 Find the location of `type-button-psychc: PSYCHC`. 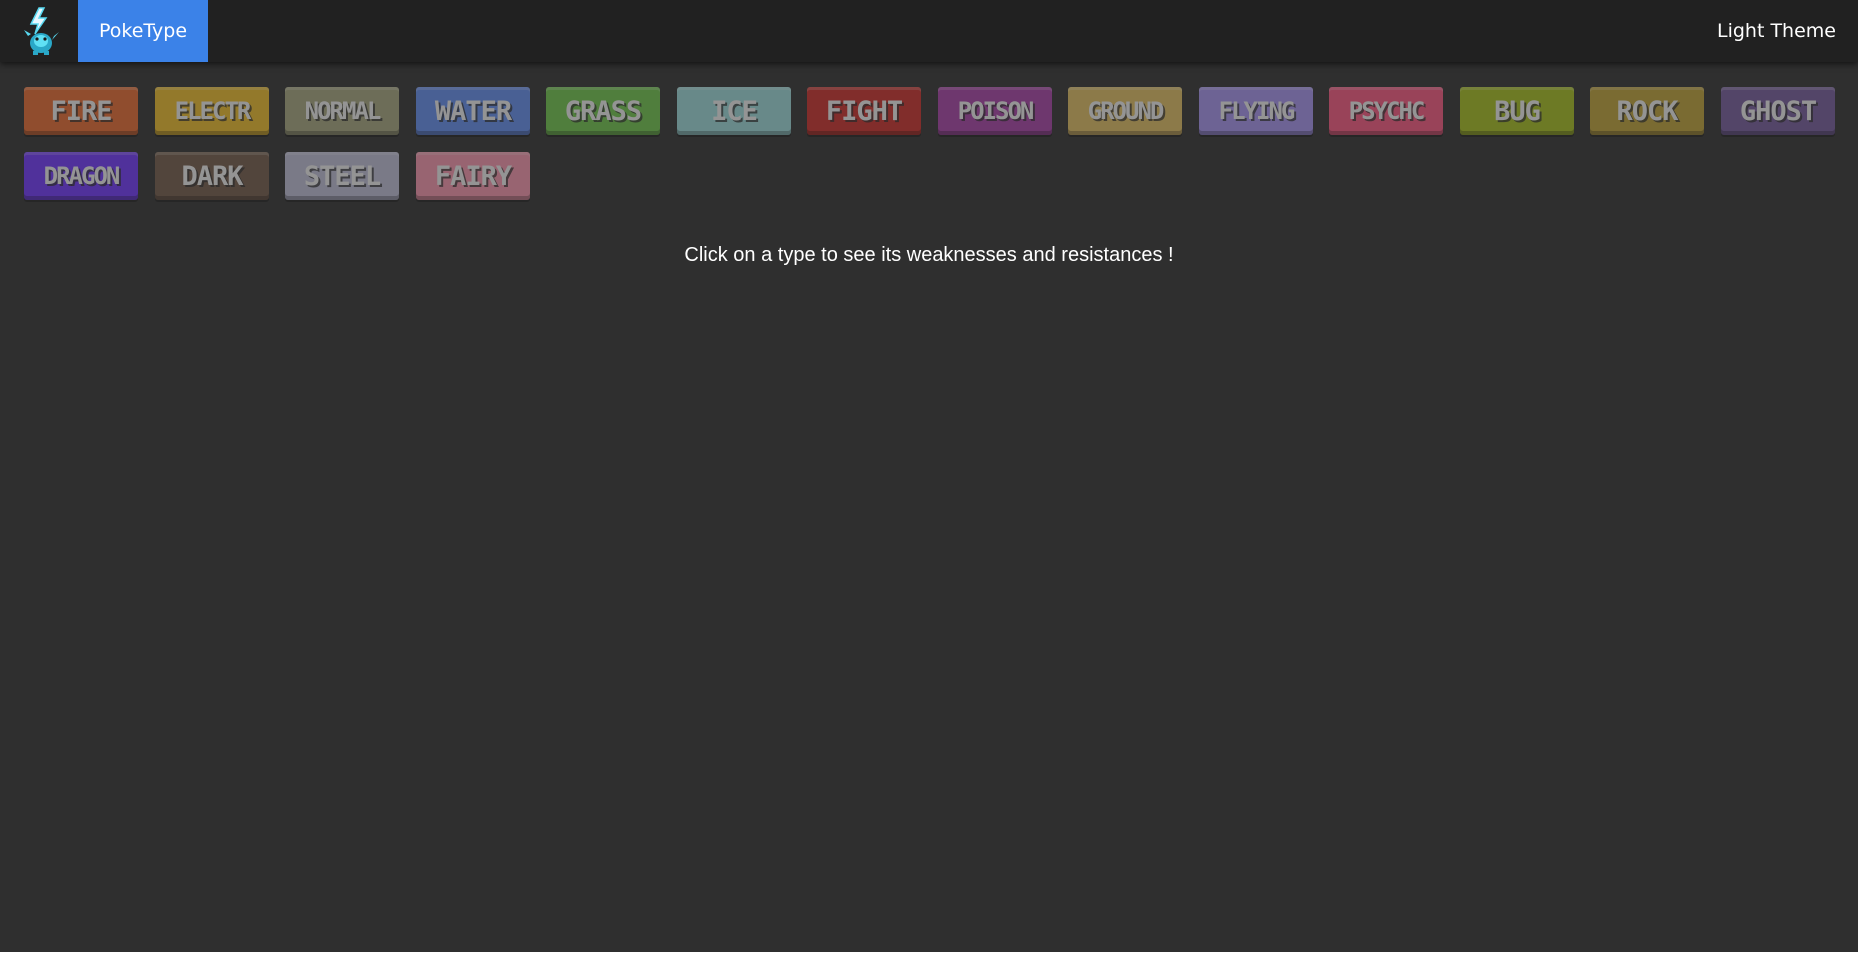

type-button-psychc: PSYCHC is located at coordinates (1386, 111).